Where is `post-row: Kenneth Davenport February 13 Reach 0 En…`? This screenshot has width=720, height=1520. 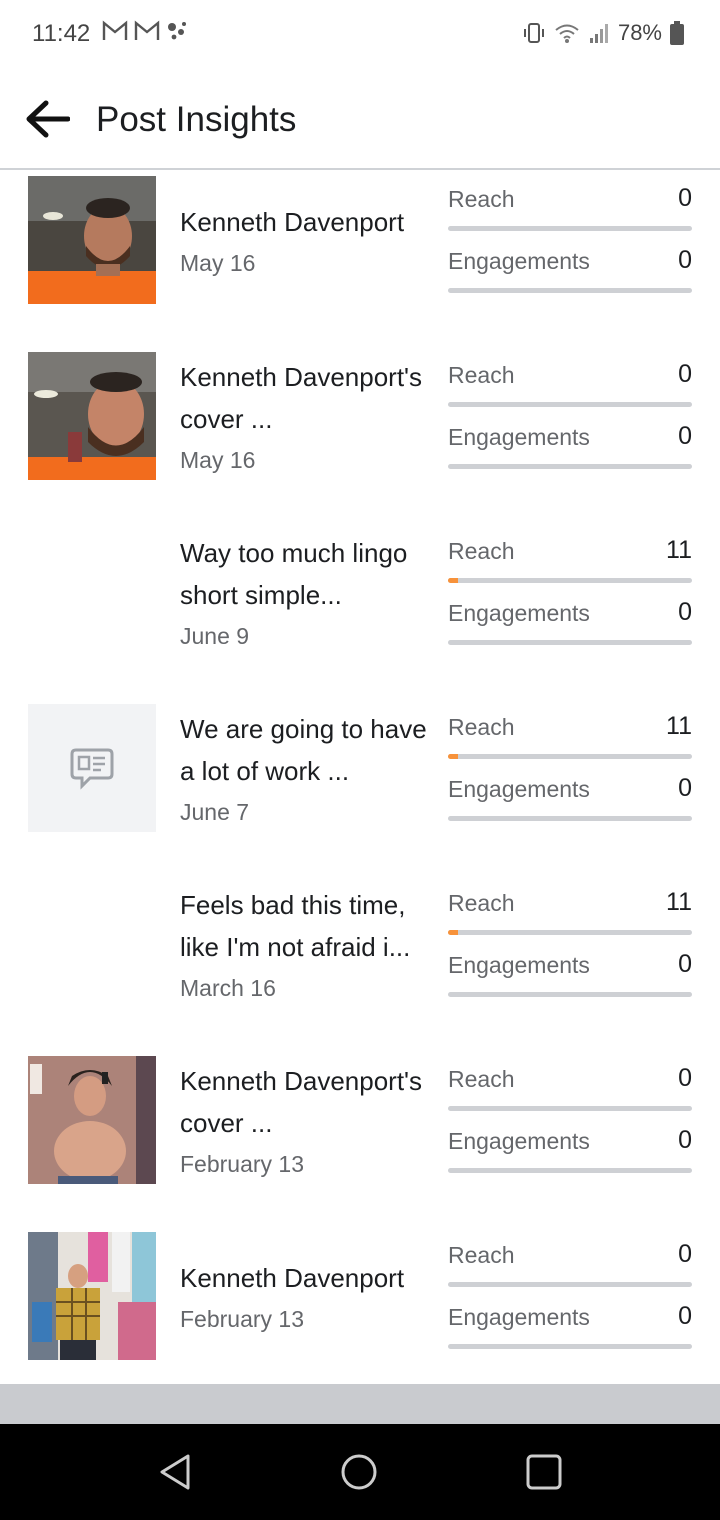 post-row: Kenneth Davenport February 13 Reach 0 En… is located at coordinates (360, 1316).